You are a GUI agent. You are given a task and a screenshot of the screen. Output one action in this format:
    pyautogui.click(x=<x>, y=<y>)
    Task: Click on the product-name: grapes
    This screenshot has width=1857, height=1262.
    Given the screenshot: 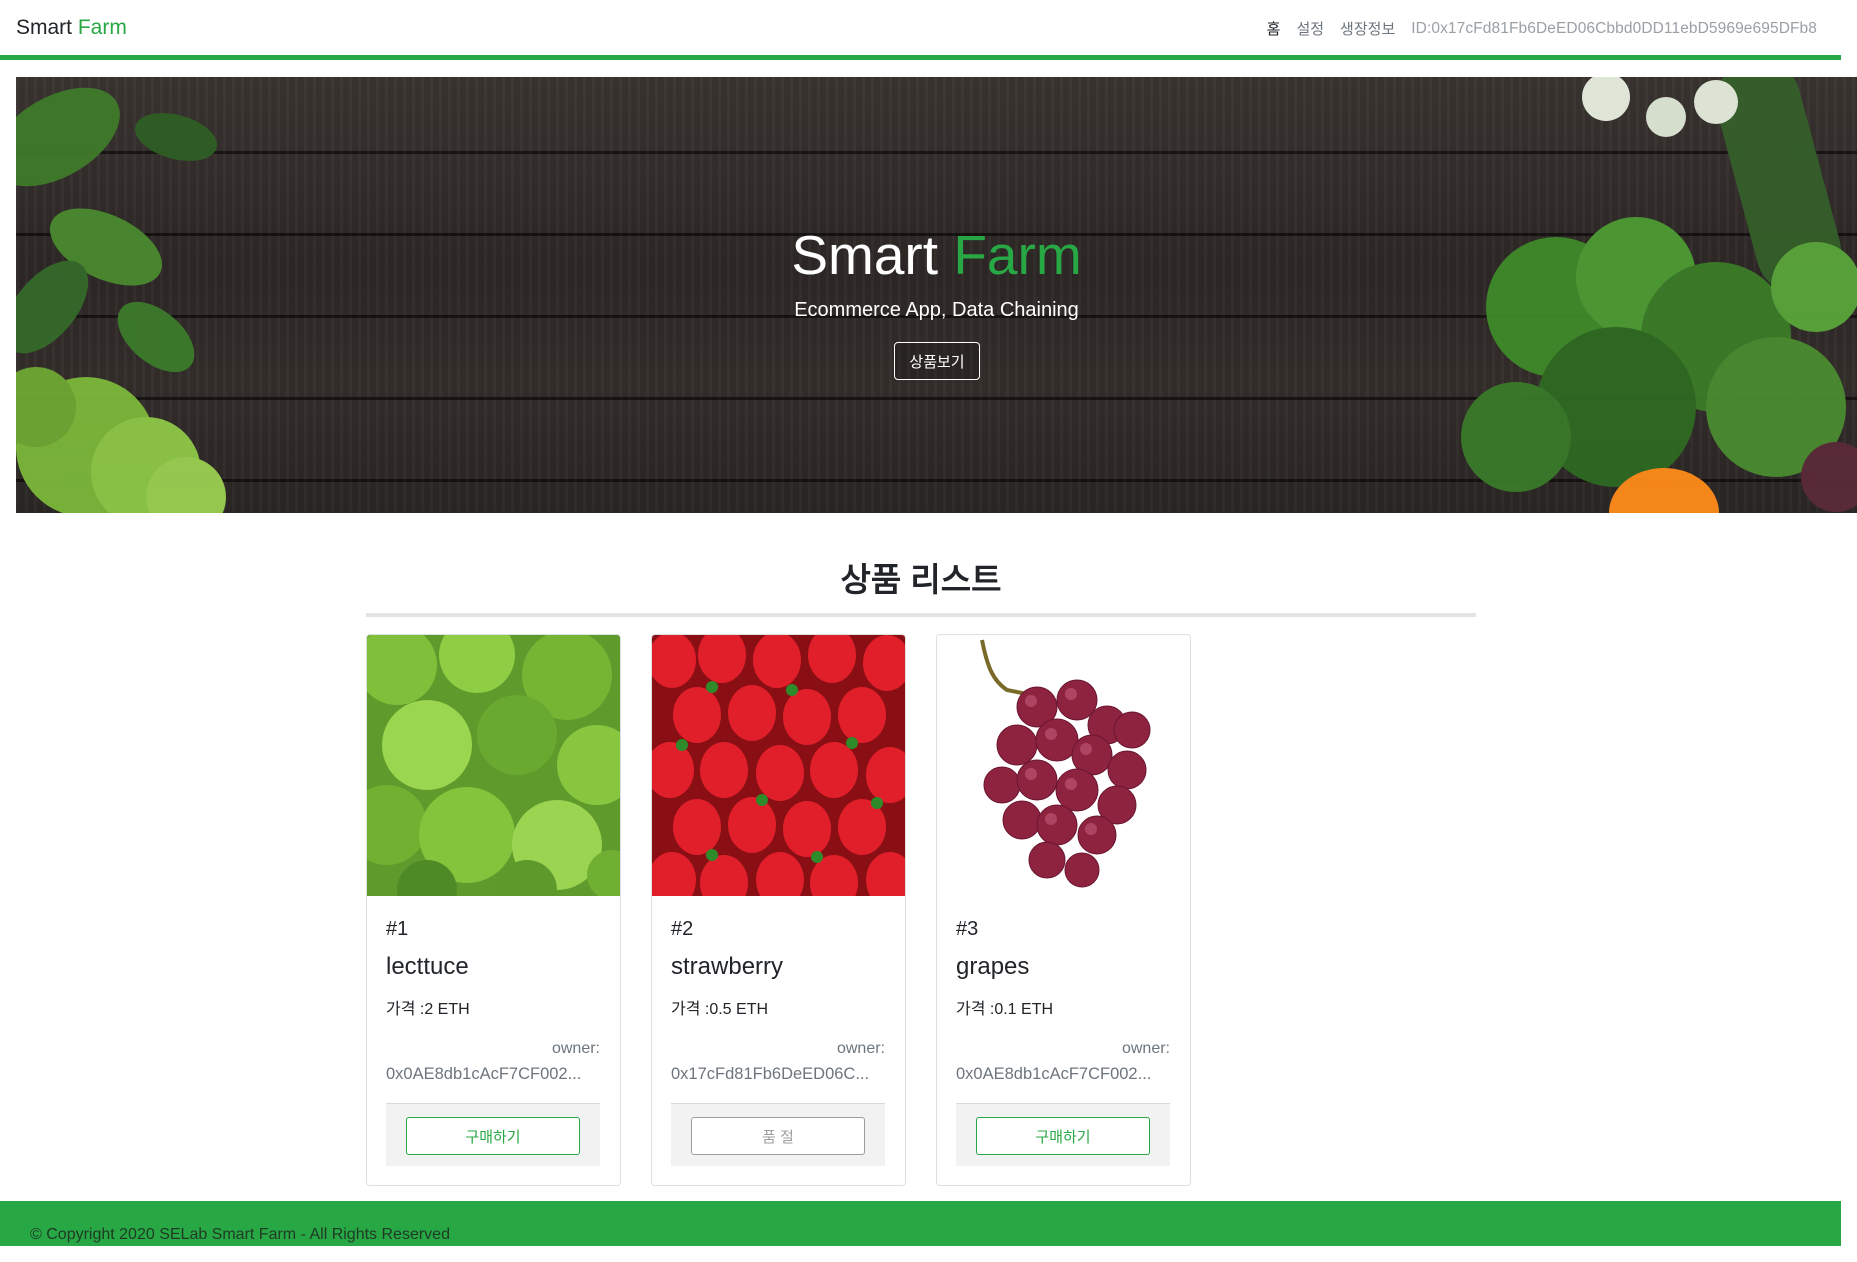 What is the action you would take?
    pyautogui.click(x=993, y=966)
    